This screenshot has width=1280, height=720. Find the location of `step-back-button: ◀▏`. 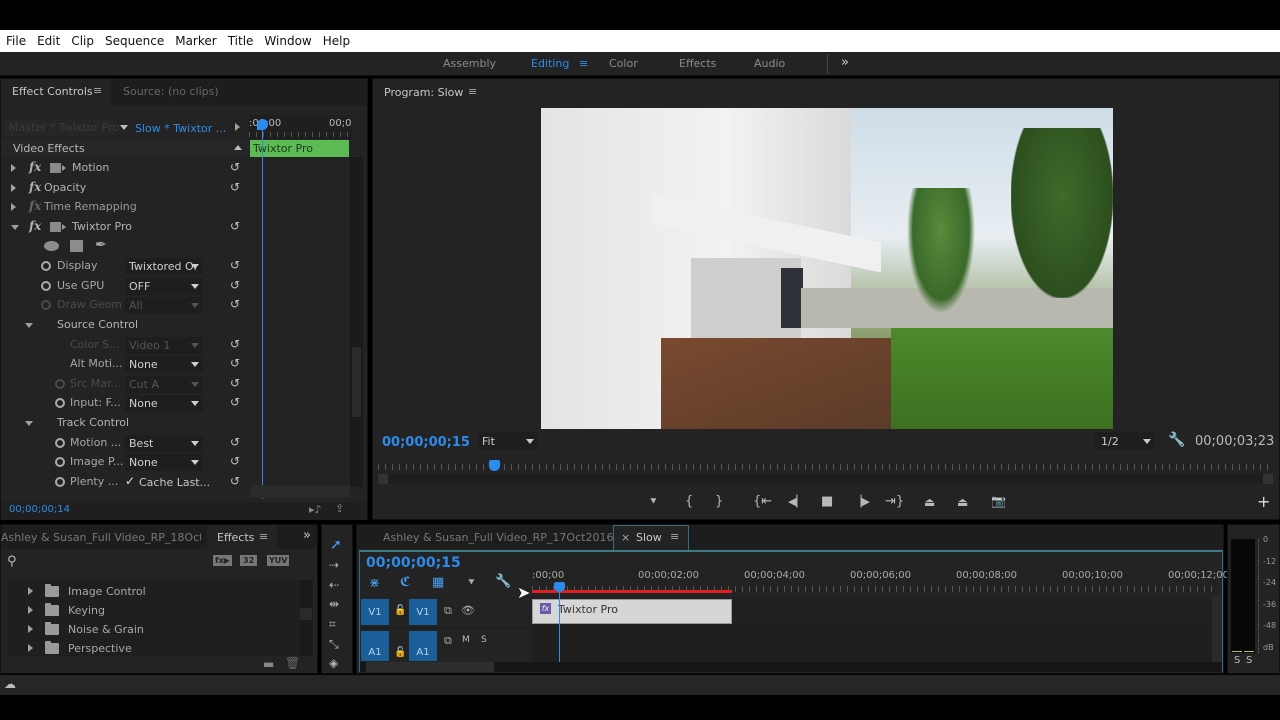

step-back-button: ◀▏ is located at coordinates (796, 501).